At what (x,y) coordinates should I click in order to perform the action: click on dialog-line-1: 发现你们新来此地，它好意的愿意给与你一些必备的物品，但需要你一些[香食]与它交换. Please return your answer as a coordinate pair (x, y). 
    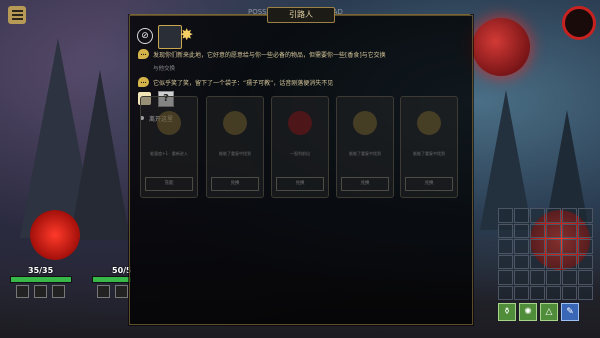
    Looking at the image, I should click on (269, 55).